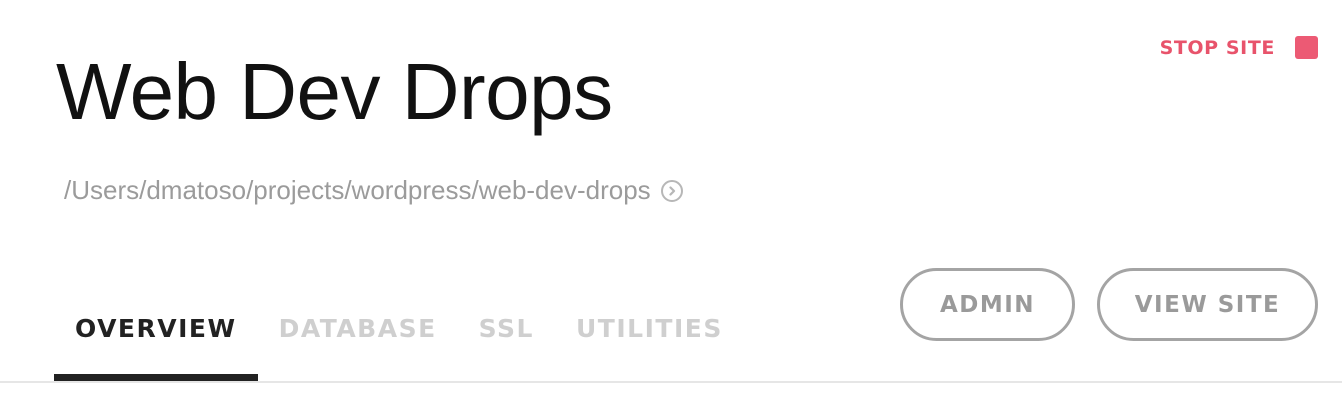 The width and height of the screenshot is (1342, 418). I want to click on stop-site-button: STOP SITE, so click(1239, 47).